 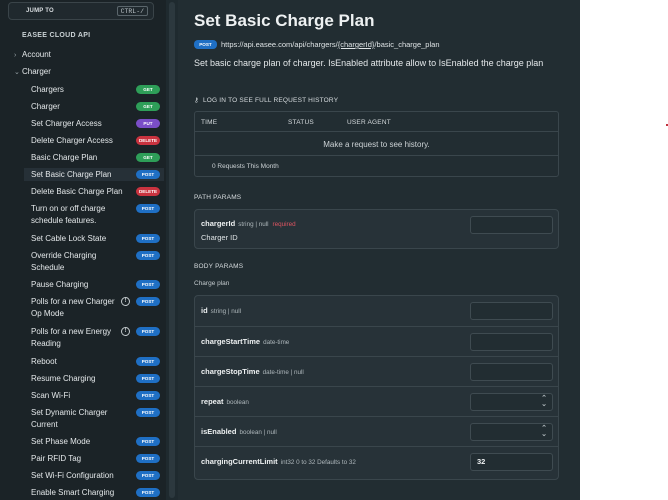 What do you see at coordinates (73, 492) in the screenshot?
I see `sidebar-item-label: Enable Smart Charging` at bounding box center [73, 492].